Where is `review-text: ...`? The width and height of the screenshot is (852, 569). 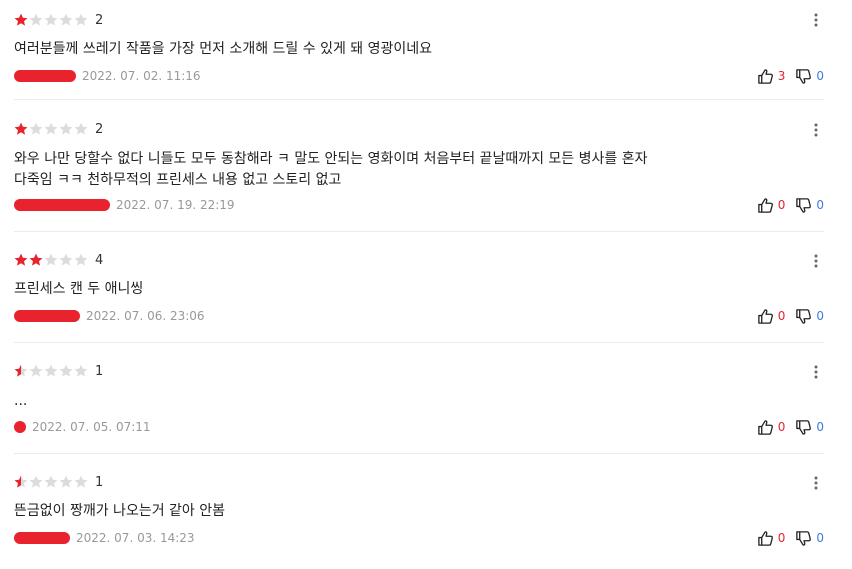
review-text: ... is located at coordinates (21, 401).